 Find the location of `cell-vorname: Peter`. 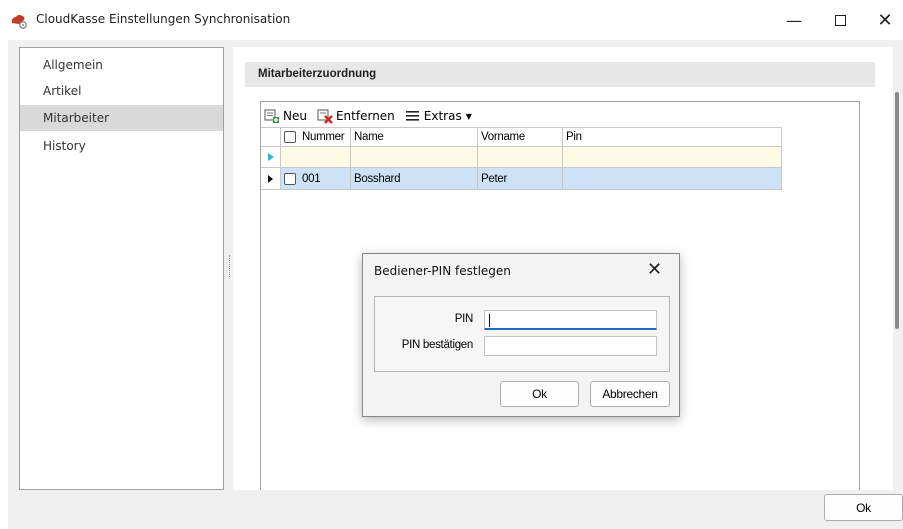

cell-vorname: Peter is located at coordinates (520, 178).